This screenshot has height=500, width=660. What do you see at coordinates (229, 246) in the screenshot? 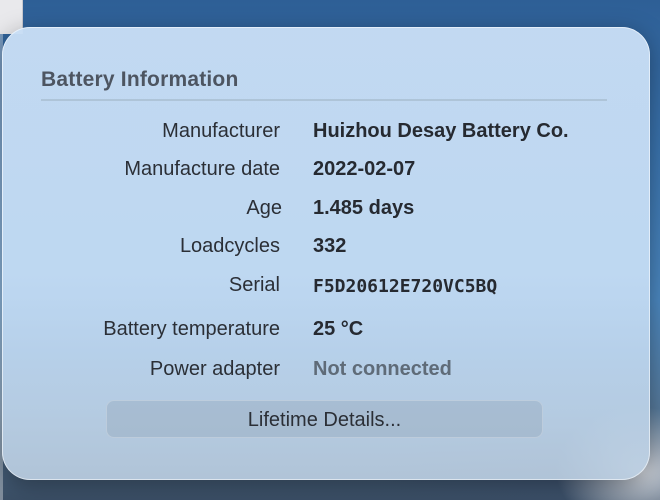
I see `loadcycles-label: Loadcycles` at bounding box center [229, 246].